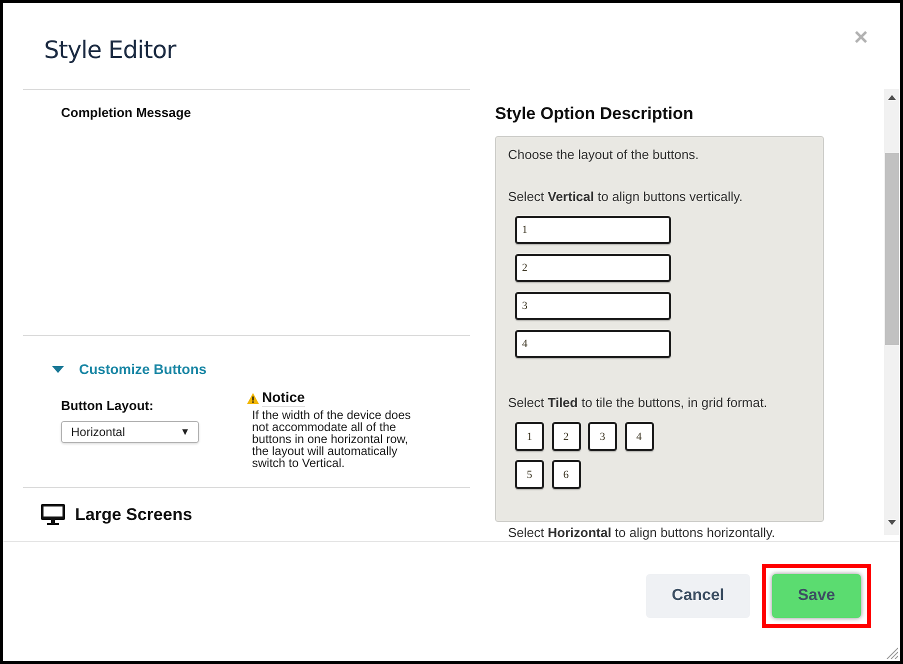 This screenshot has width=903, height=664. I want to click on layout-select: Horizontal ▼, so click(130, 432).